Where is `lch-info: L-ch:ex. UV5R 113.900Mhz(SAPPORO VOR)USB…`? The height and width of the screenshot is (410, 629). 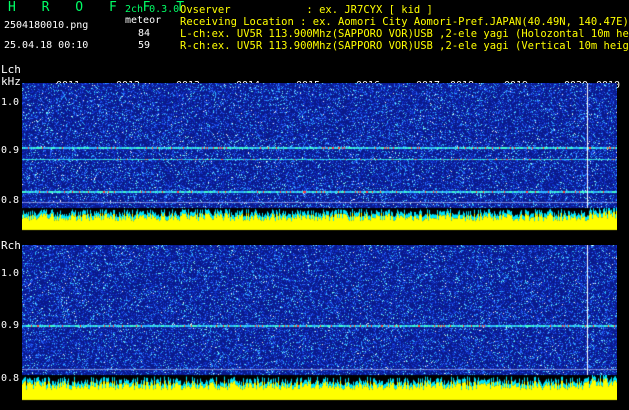
lch-info: L-ch:ex. UV5R 113.900Mhz(SAPPORO VOR)USB… is located at coordinates (404, 34).